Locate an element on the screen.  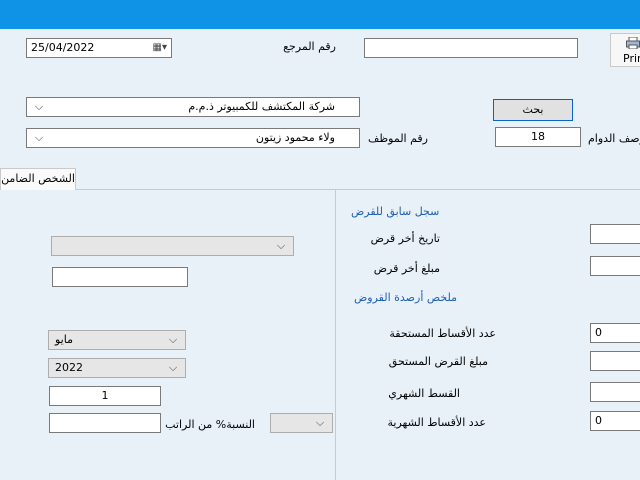
last-loan-amount-label: مبلغ أخر قرض is located at coordinates (406, 268).